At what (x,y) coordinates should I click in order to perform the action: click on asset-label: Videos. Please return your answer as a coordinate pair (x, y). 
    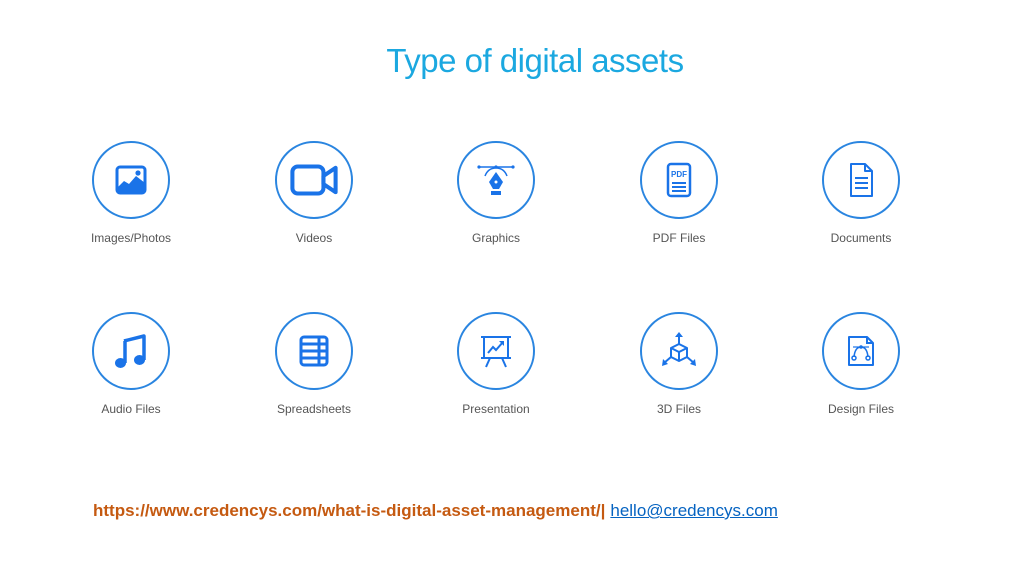
    Looking at the image, I should click on (314, 238).